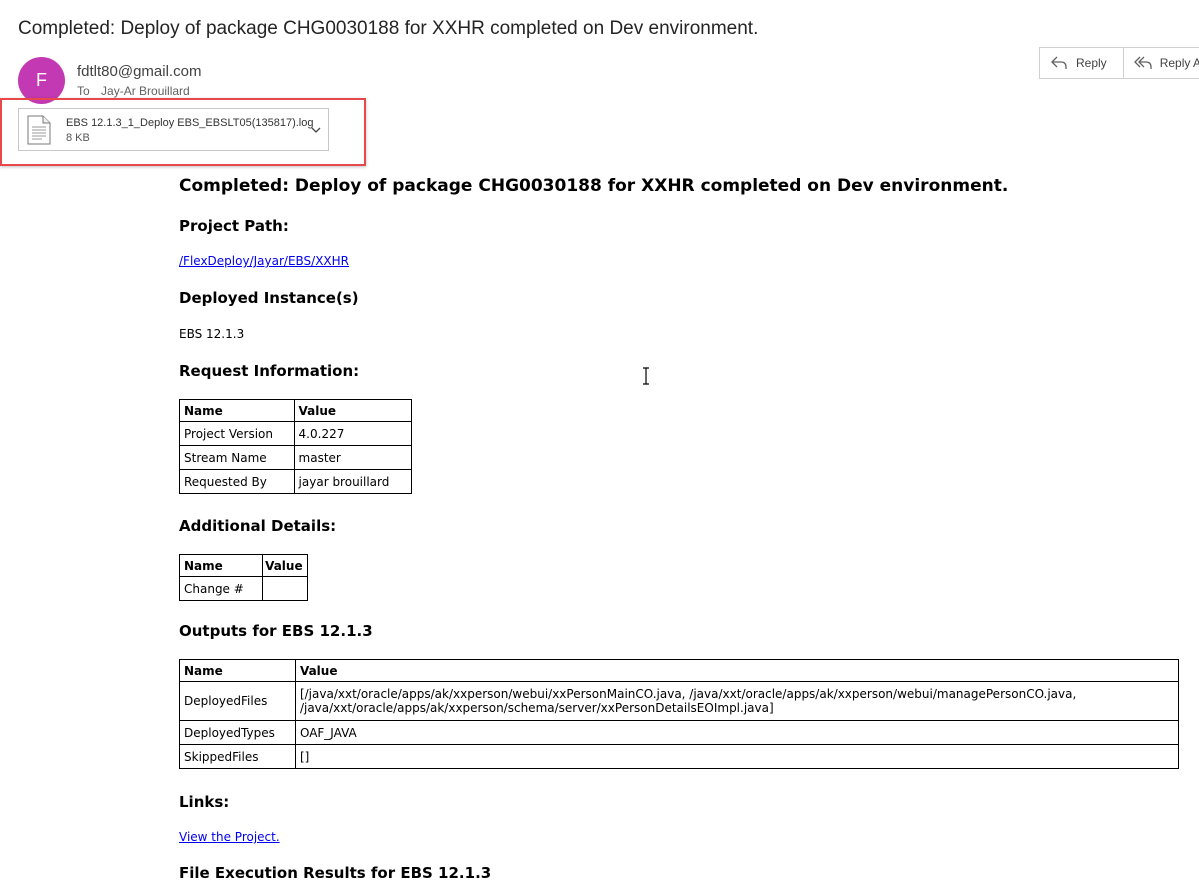 The image size is (1199, 895). Describe the element at coordinates (269, 371) in the screenshot. I see `request-info-heading: Request Information:` at that location.